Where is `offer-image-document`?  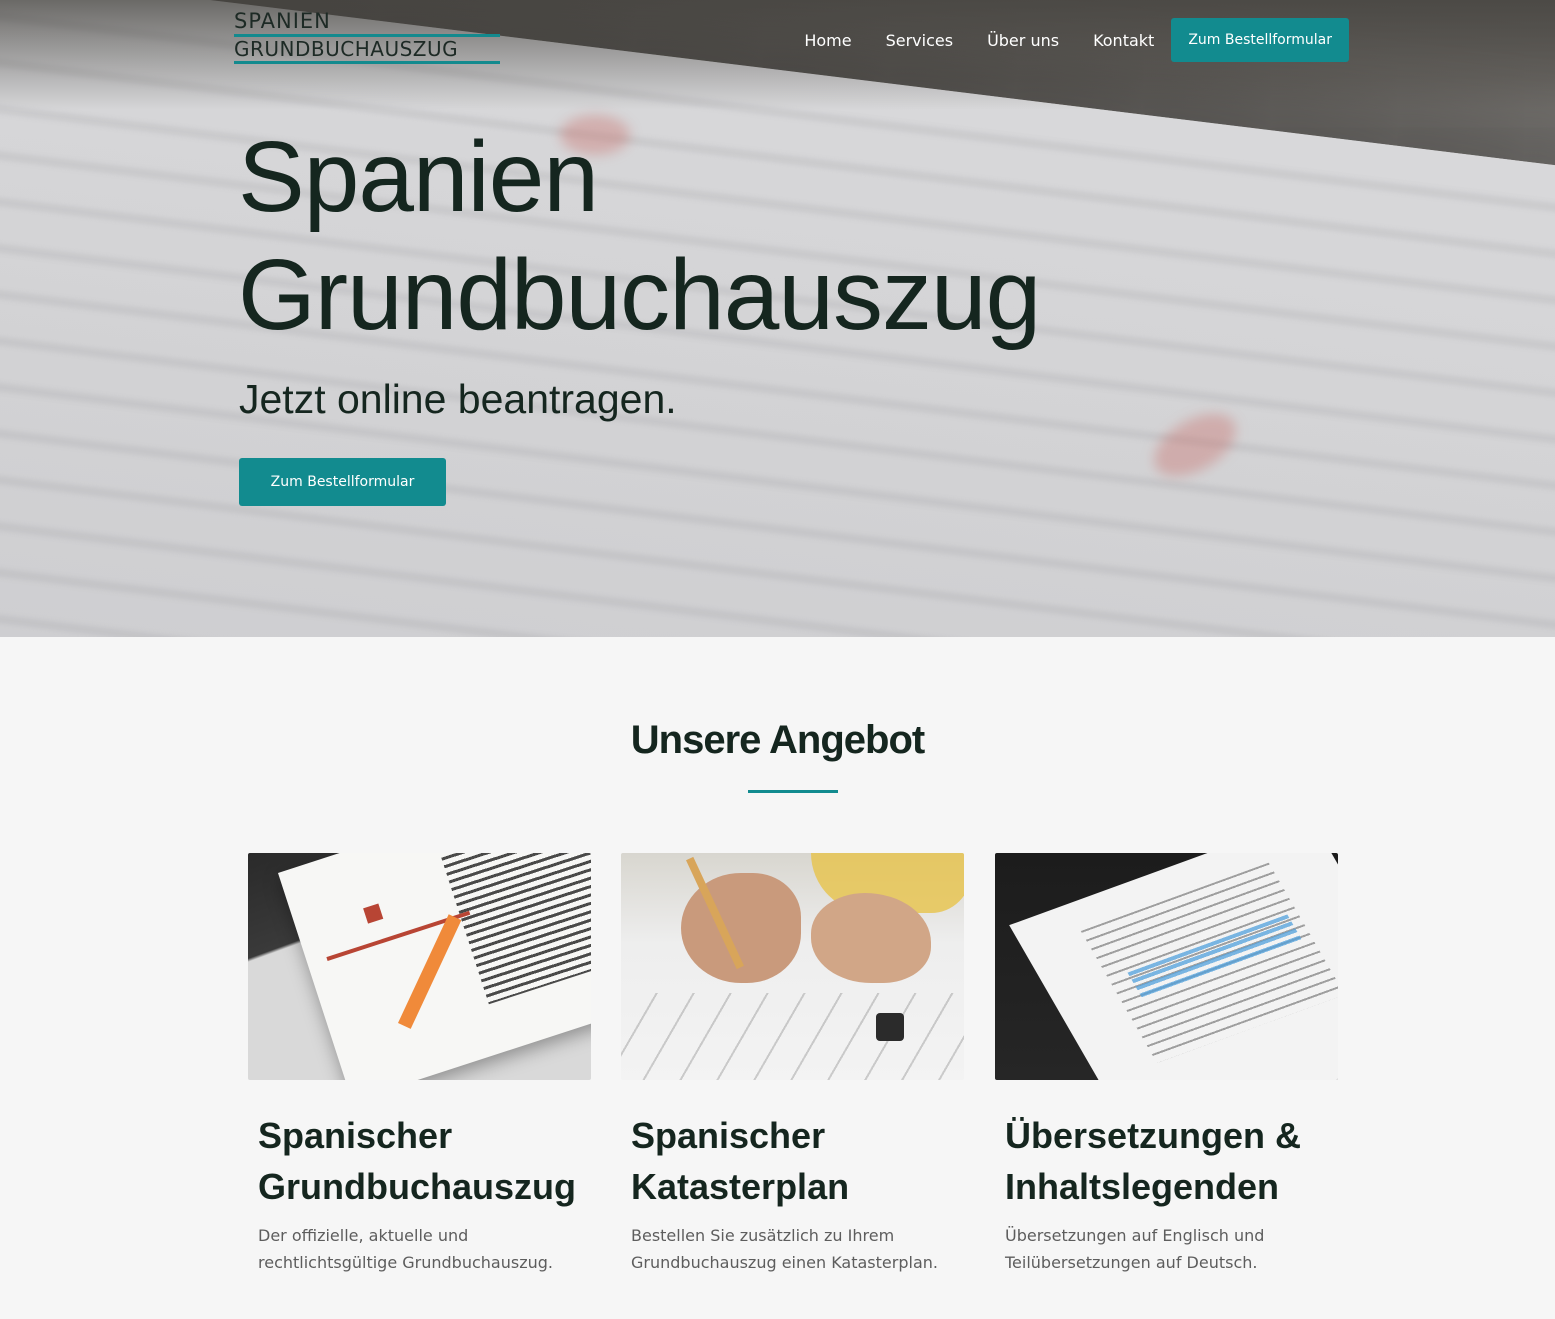 offer-image-document is located at coordinates (419, 966).